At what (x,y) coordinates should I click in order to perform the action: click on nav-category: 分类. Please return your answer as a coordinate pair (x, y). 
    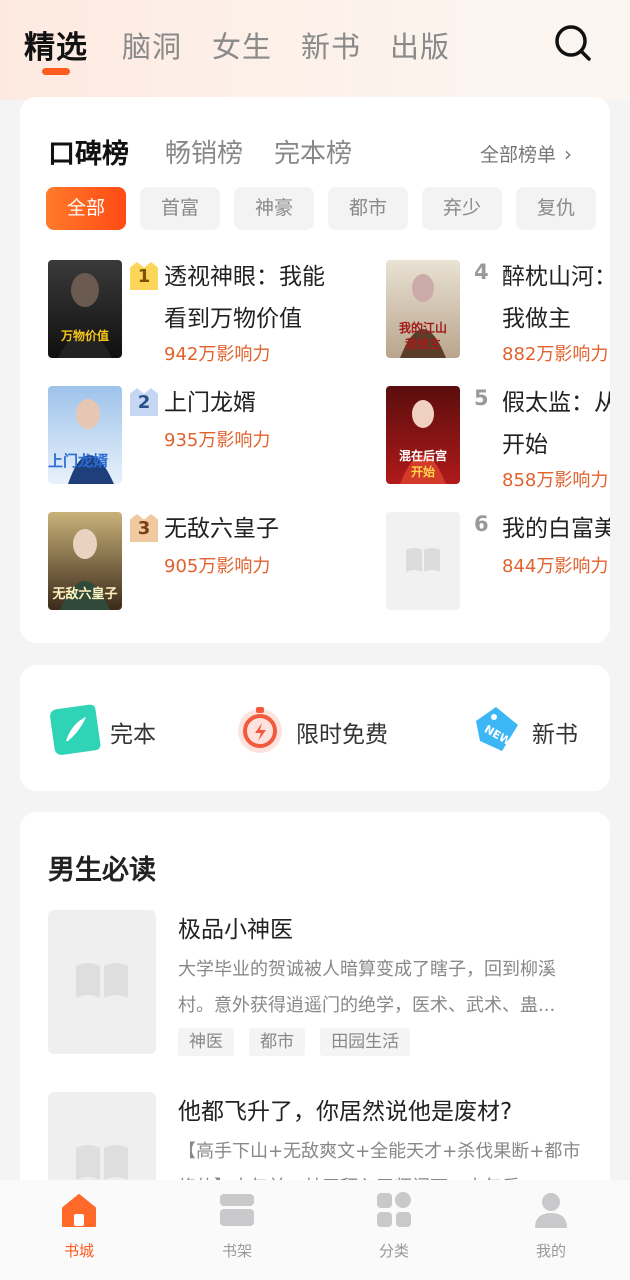
    Looking at the image, I should click on (394, 1225).